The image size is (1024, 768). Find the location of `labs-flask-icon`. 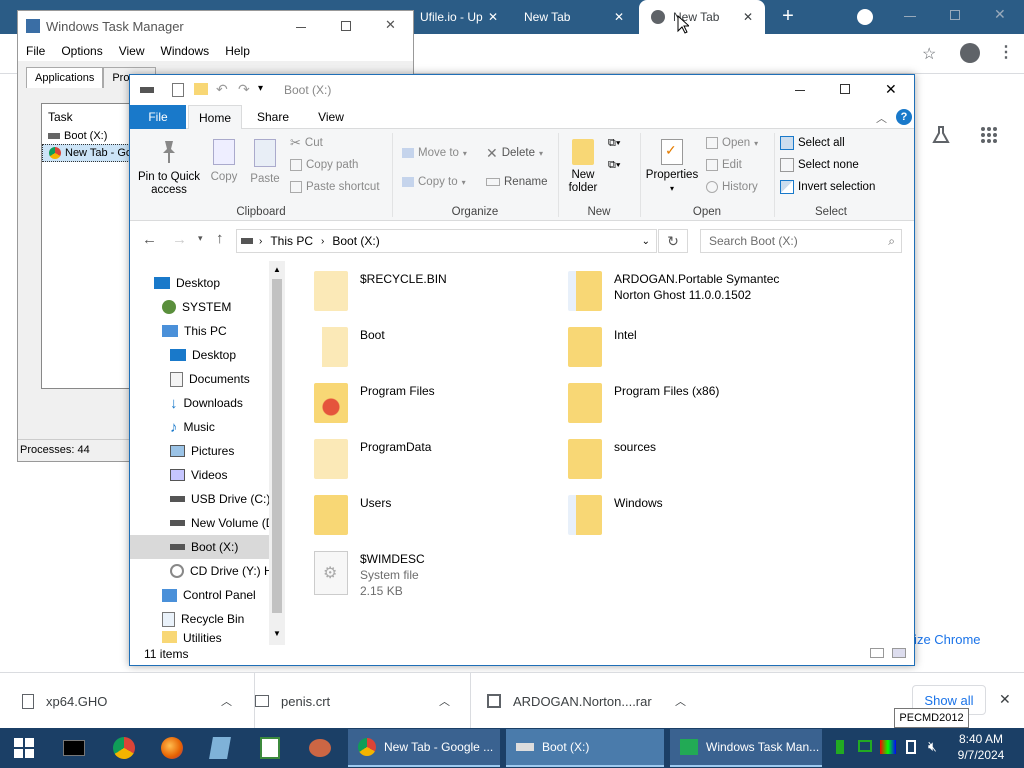

labs-flask-icon is located at coordinates (941, 135).